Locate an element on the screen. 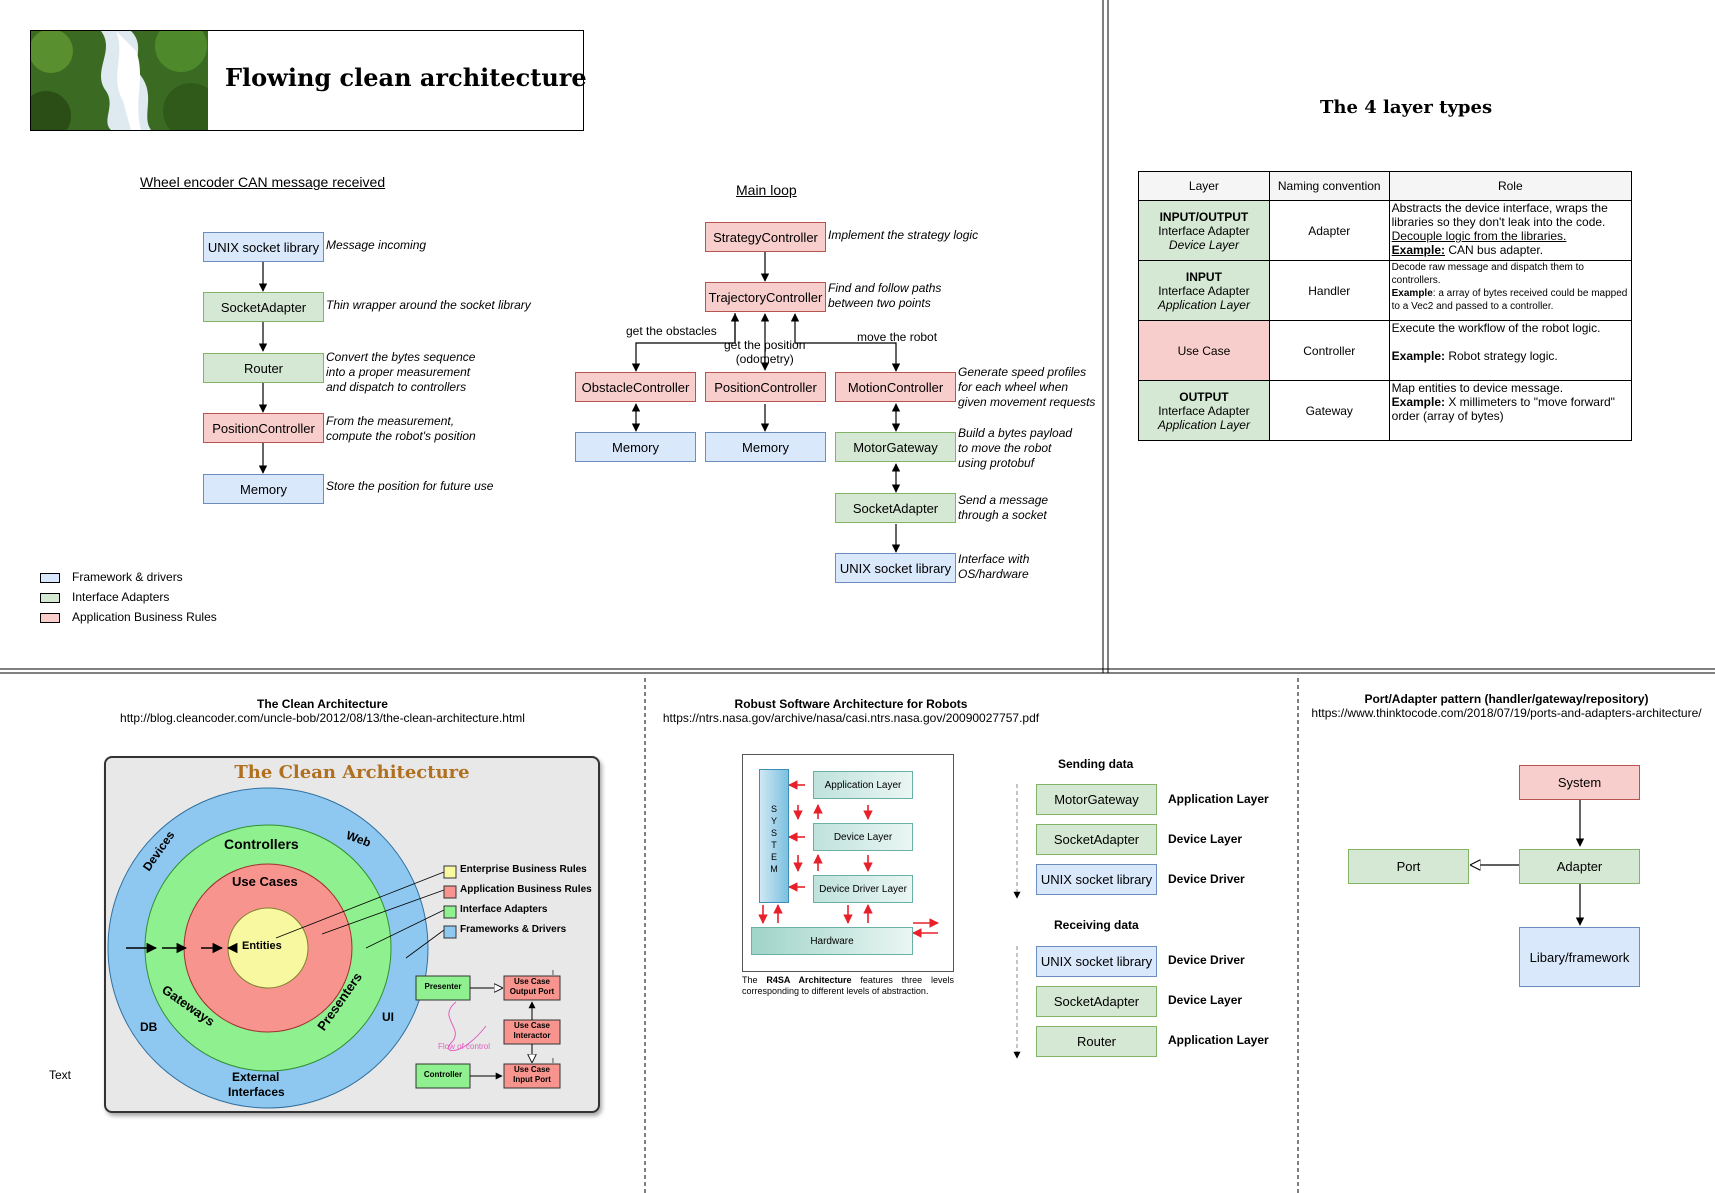  robust-title: Robust Software Architecture for Robots is located at coordinates (851, 704).